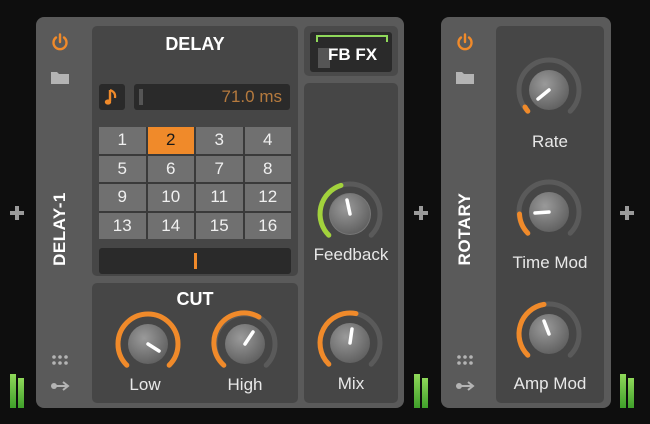  Describe the element at coordinates (219, 197) in the screenshot. I see `step-cell: 11` at that location.